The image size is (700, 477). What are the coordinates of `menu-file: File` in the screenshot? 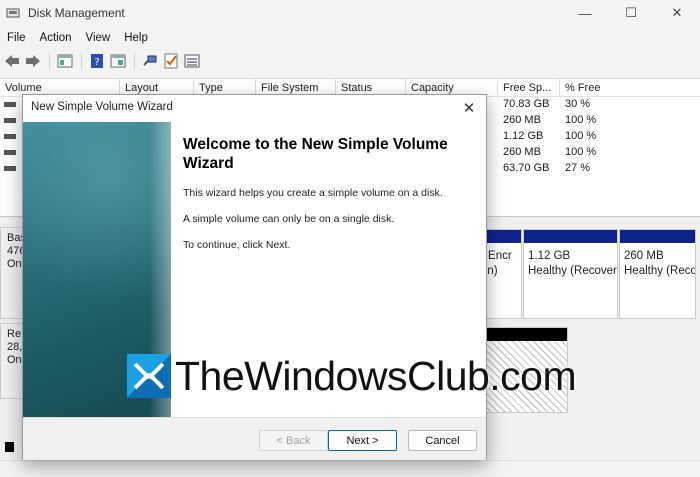 It's located at (16, 38).